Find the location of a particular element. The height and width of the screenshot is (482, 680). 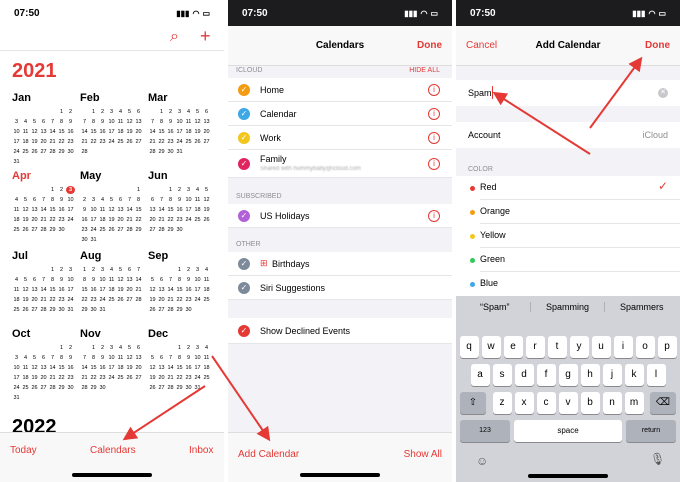

suggestion-3: Spammers is located at coordinates (642, 307).